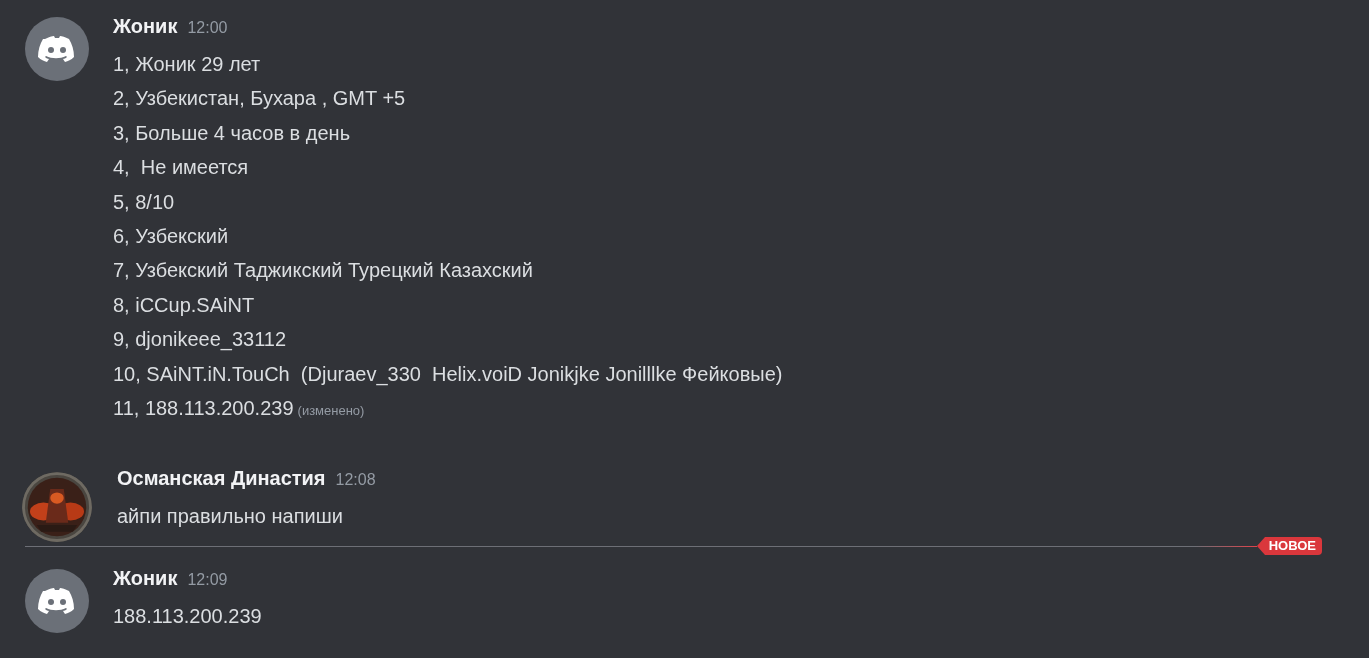 This screenshot has width=1369, height=658. I want to click on timestamp: 12:09, so click(207, 580).